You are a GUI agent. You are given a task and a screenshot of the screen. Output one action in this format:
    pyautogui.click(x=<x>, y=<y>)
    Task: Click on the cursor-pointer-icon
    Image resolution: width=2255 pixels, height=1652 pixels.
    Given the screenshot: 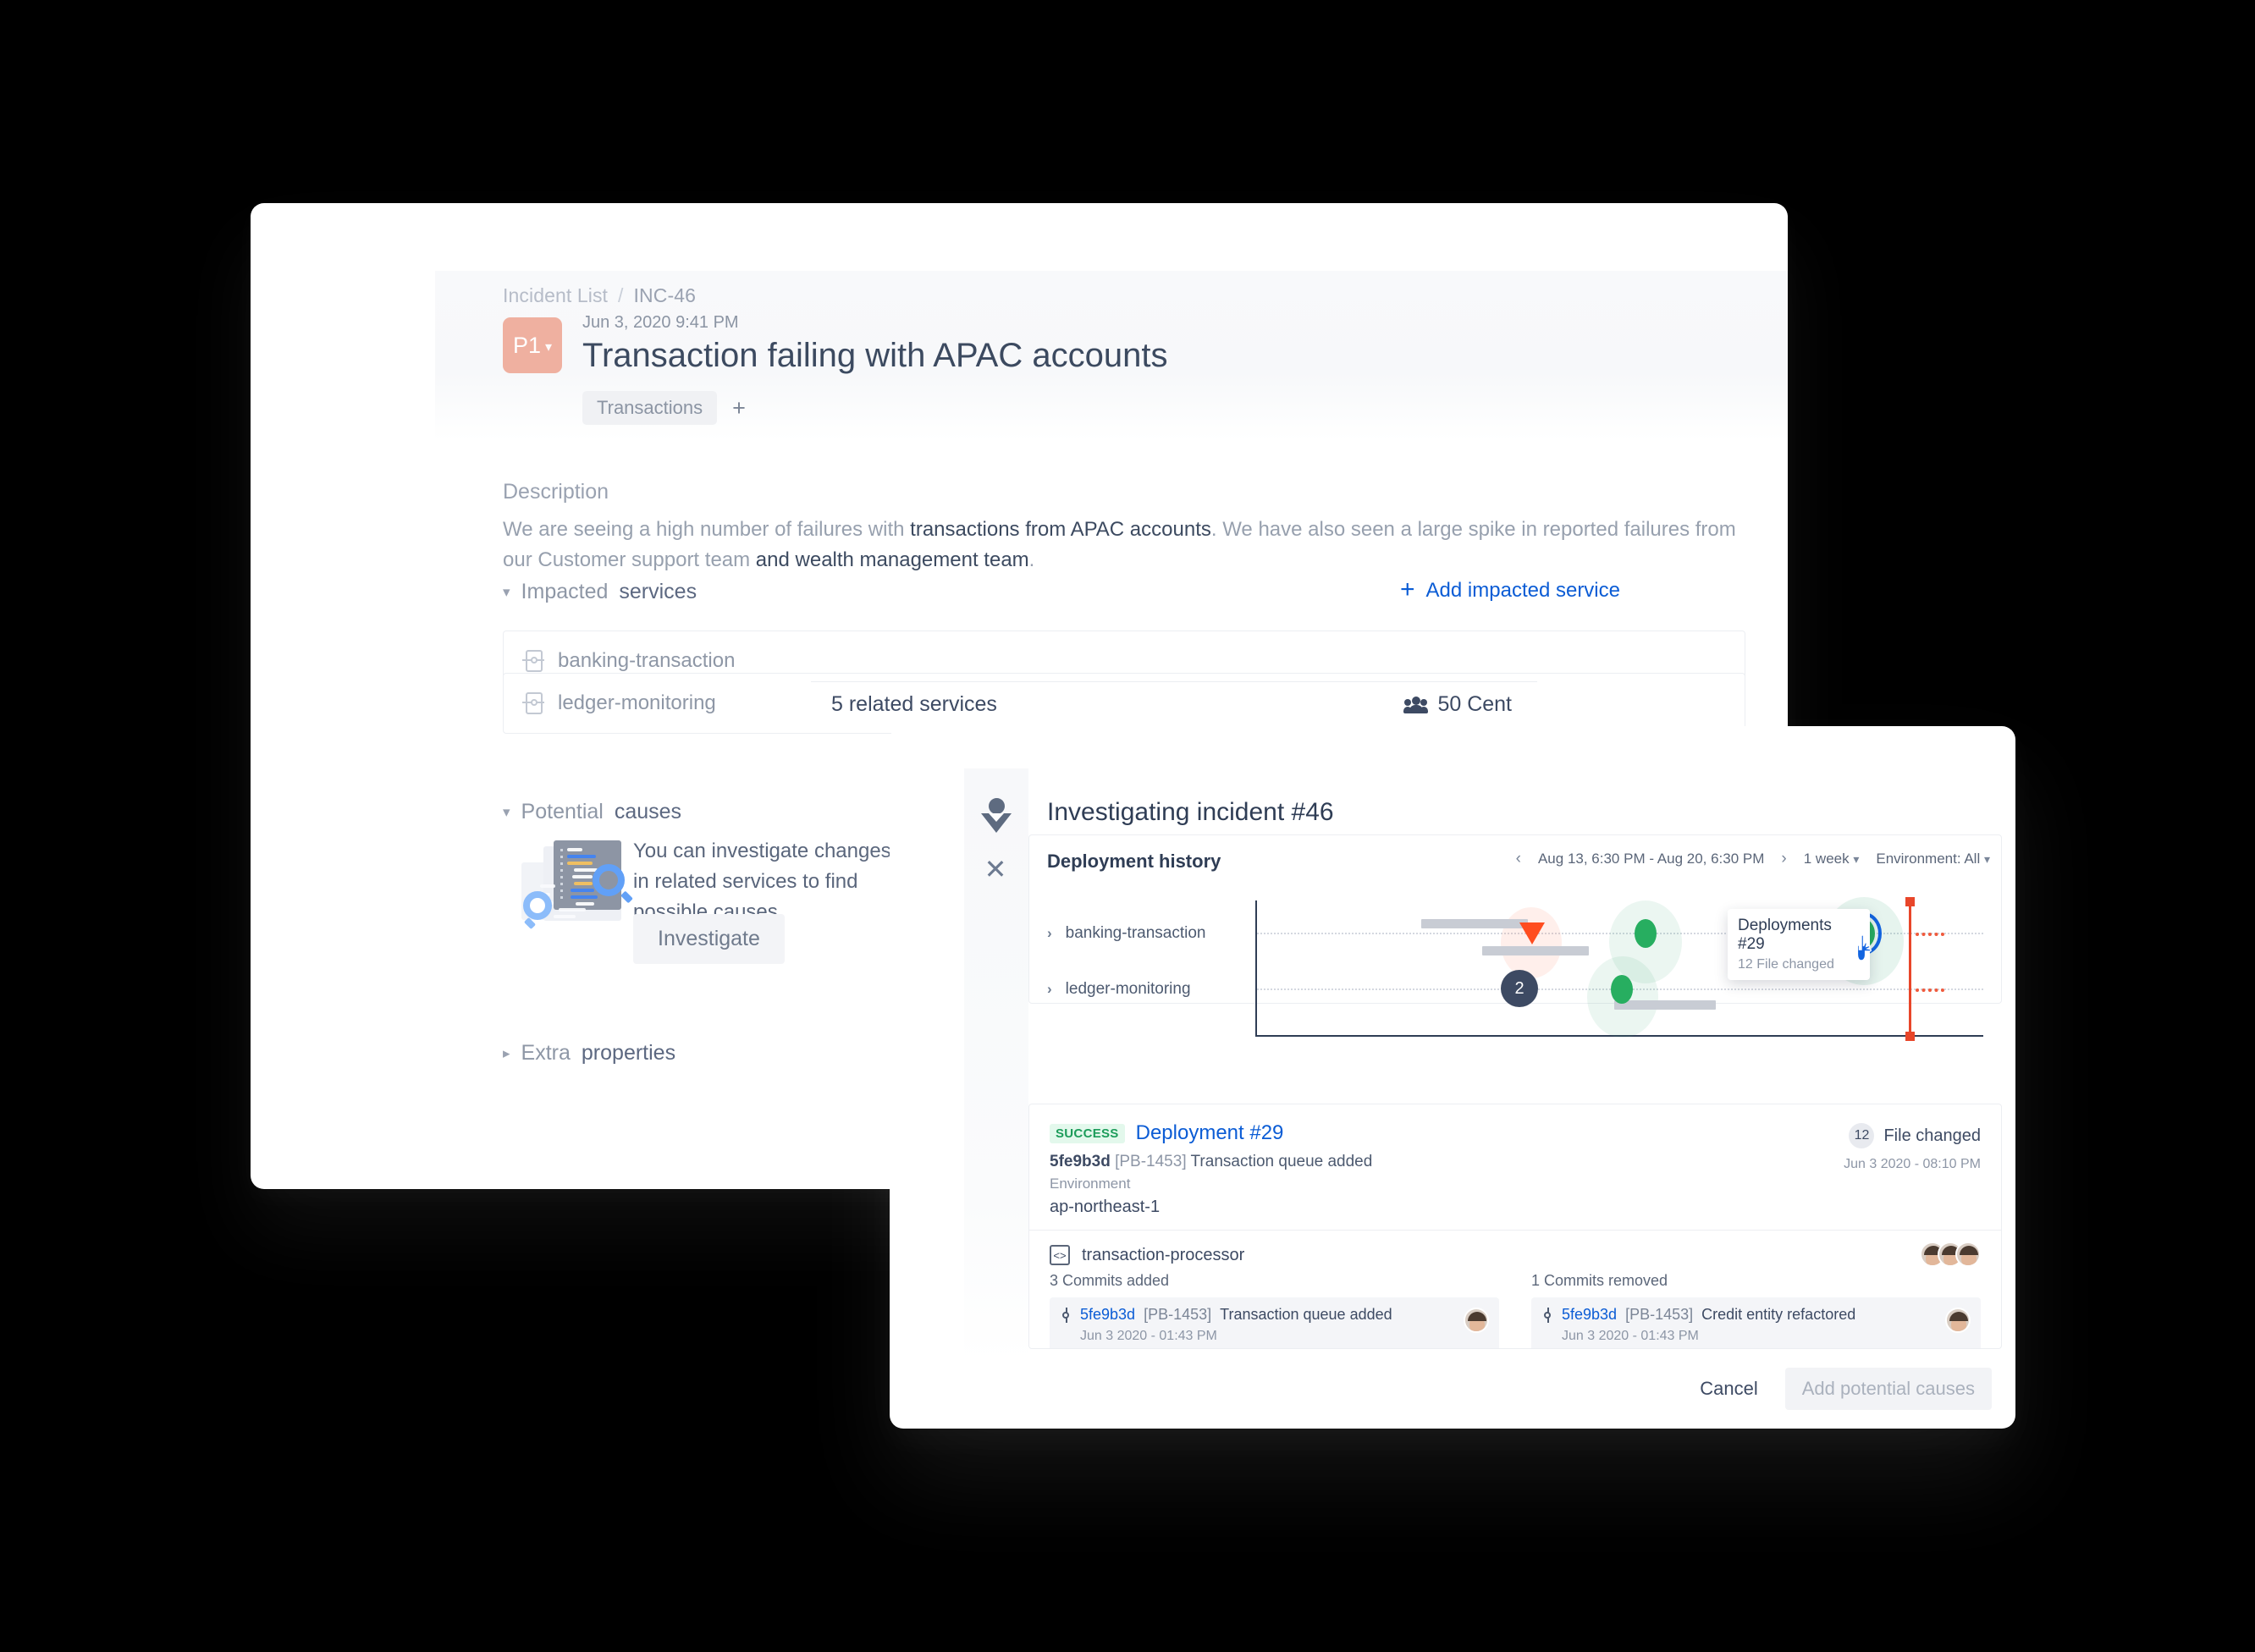 What is the action you would take?
    pyautogui.click(x=1864, y=947)
    